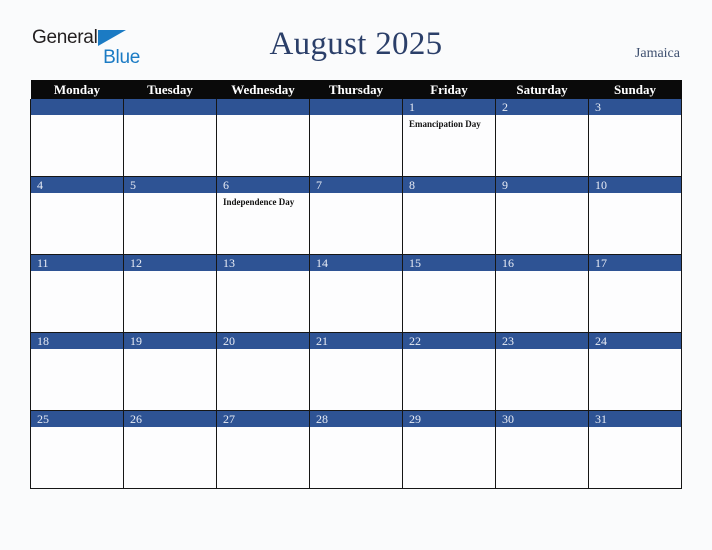  I want to click on day-cell: 13, so click(263, 293).